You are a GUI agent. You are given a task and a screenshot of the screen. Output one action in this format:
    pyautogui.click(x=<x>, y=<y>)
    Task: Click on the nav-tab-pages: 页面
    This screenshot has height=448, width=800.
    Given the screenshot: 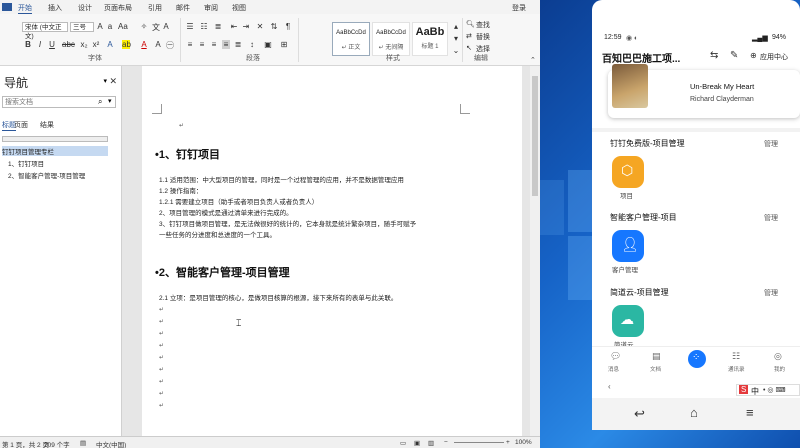 What is the action you would take?
    pyautogui.click(x=21, y=125)
    